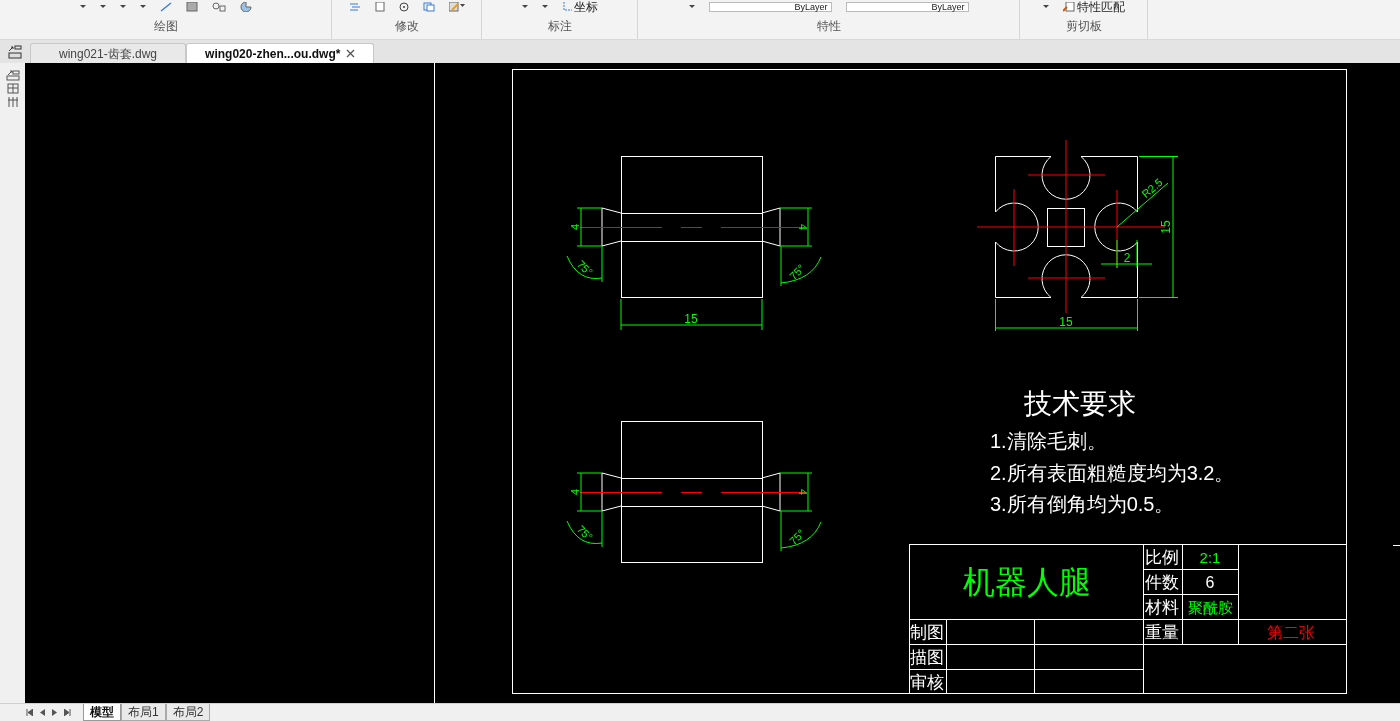 This screenshot has width=1400, height=721. What do you see at coordinates (1210, 582) in the screenshot?
I see `property-value: 6` at bounding box center [1210, 582].